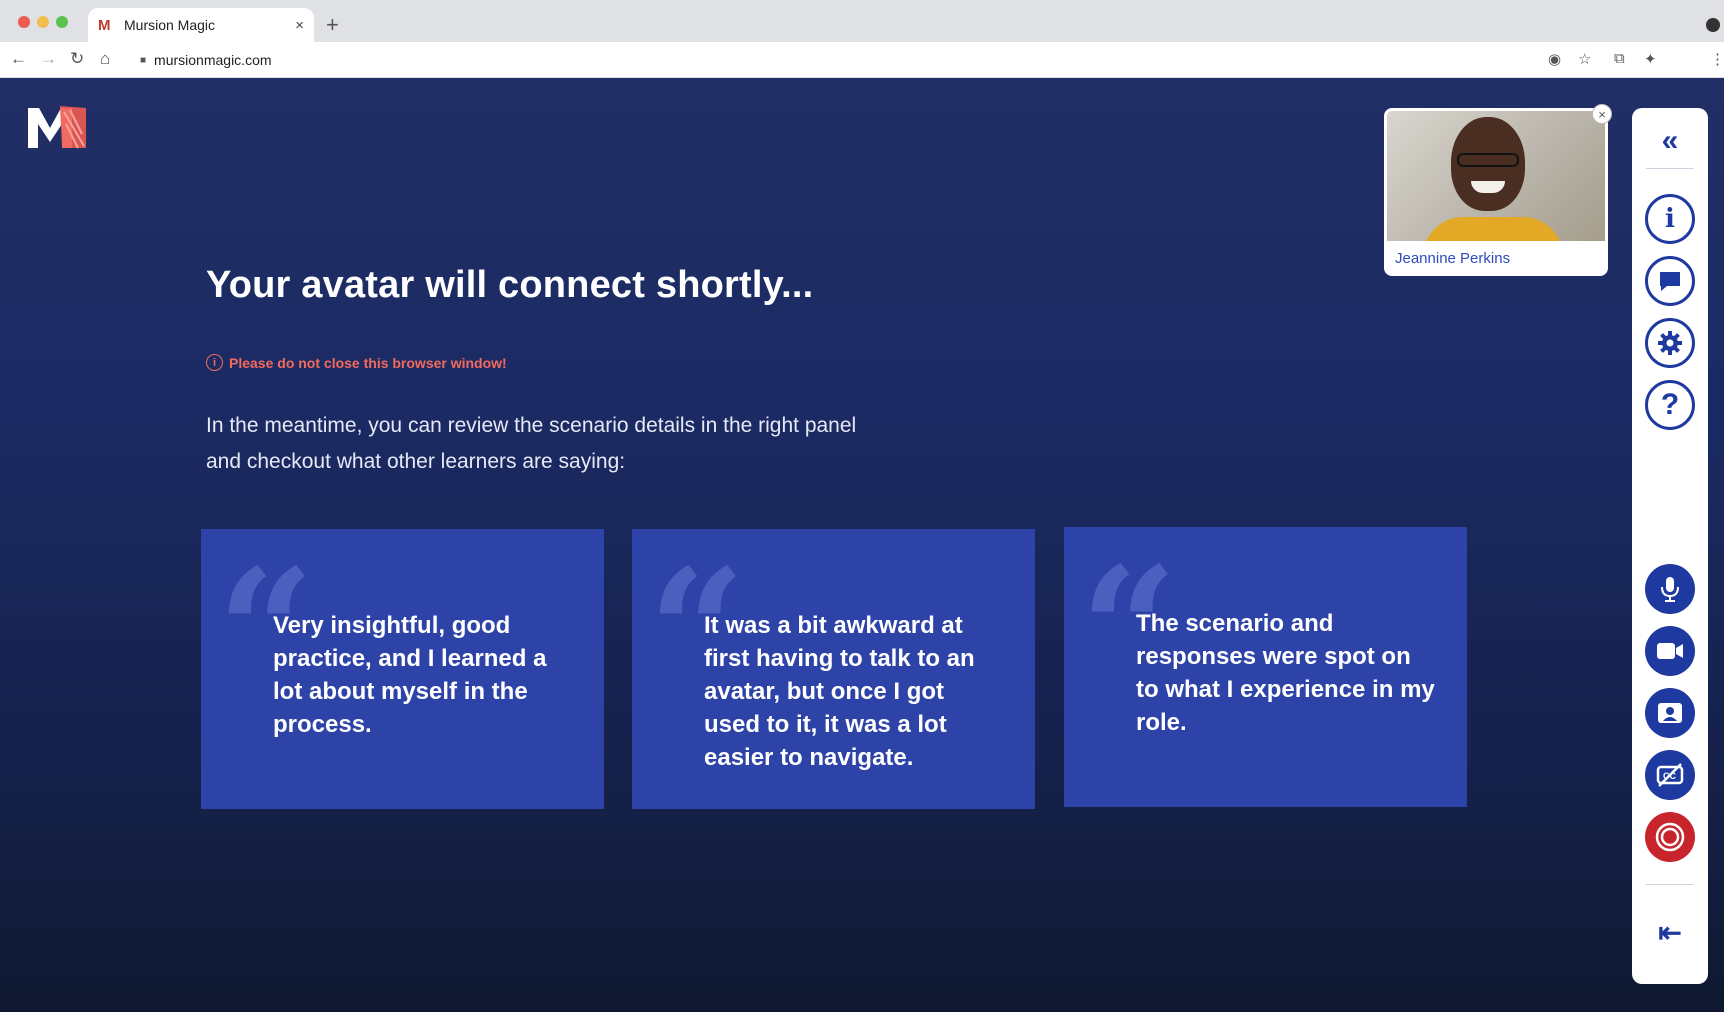 The image size is (1724, 1012). Describe the element at coordinates (213, 60) in the screenshot. I see `url-text: mursionmagic.com` at that location.